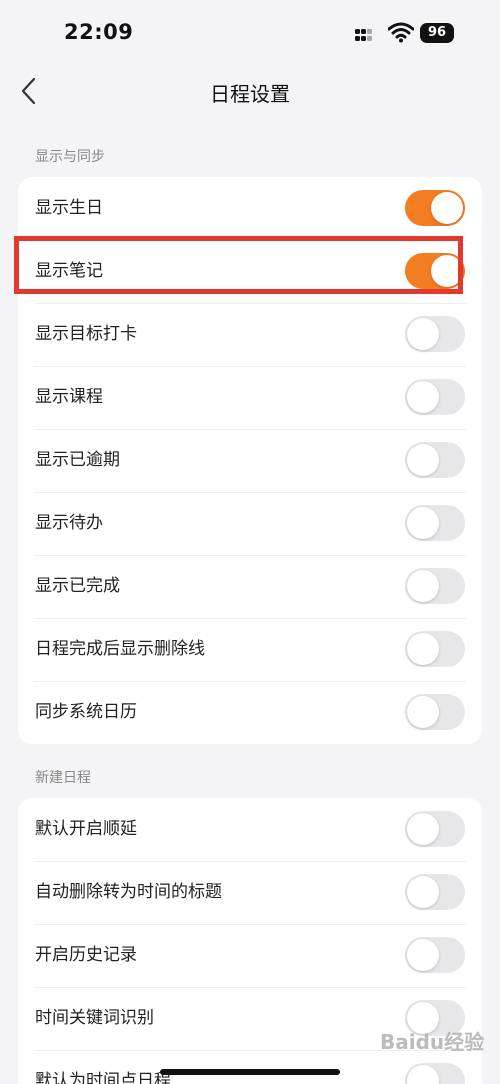 The image size is (500, 1084). I want to click on setting-label: 开启历史记录, so click(86, 955).